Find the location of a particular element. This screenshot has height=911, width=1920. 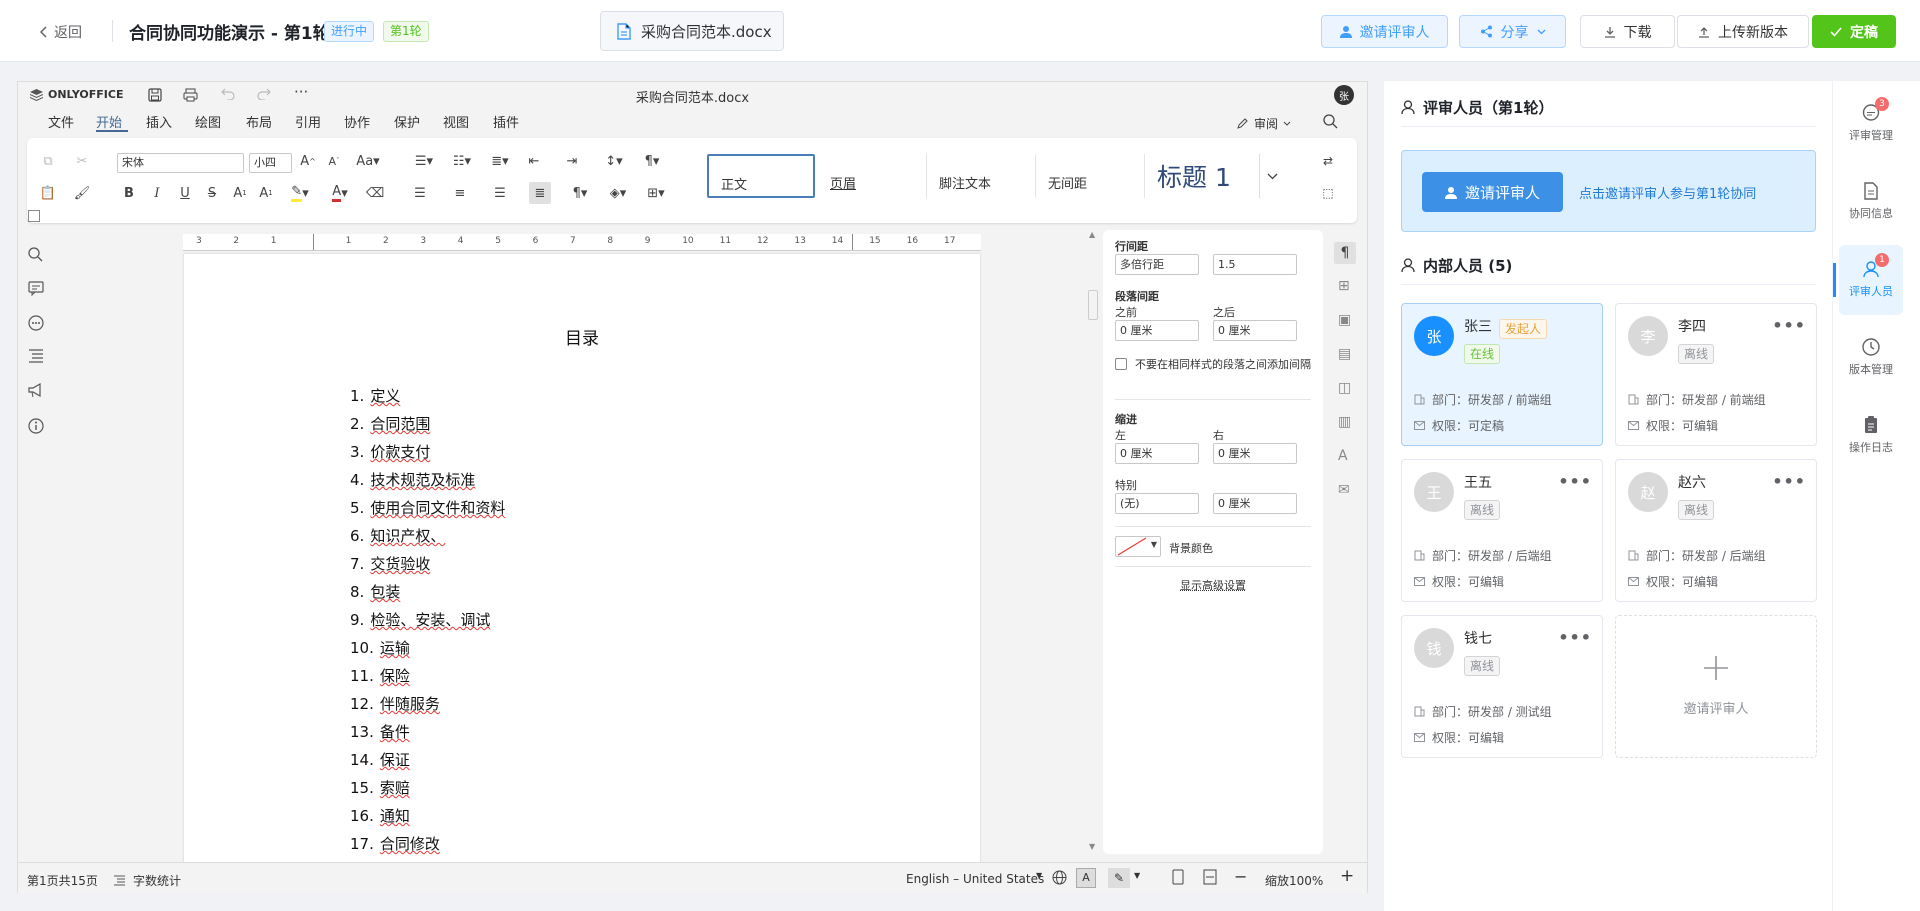

toc-item: 14. 保证 is located at coordinates (380, 759).